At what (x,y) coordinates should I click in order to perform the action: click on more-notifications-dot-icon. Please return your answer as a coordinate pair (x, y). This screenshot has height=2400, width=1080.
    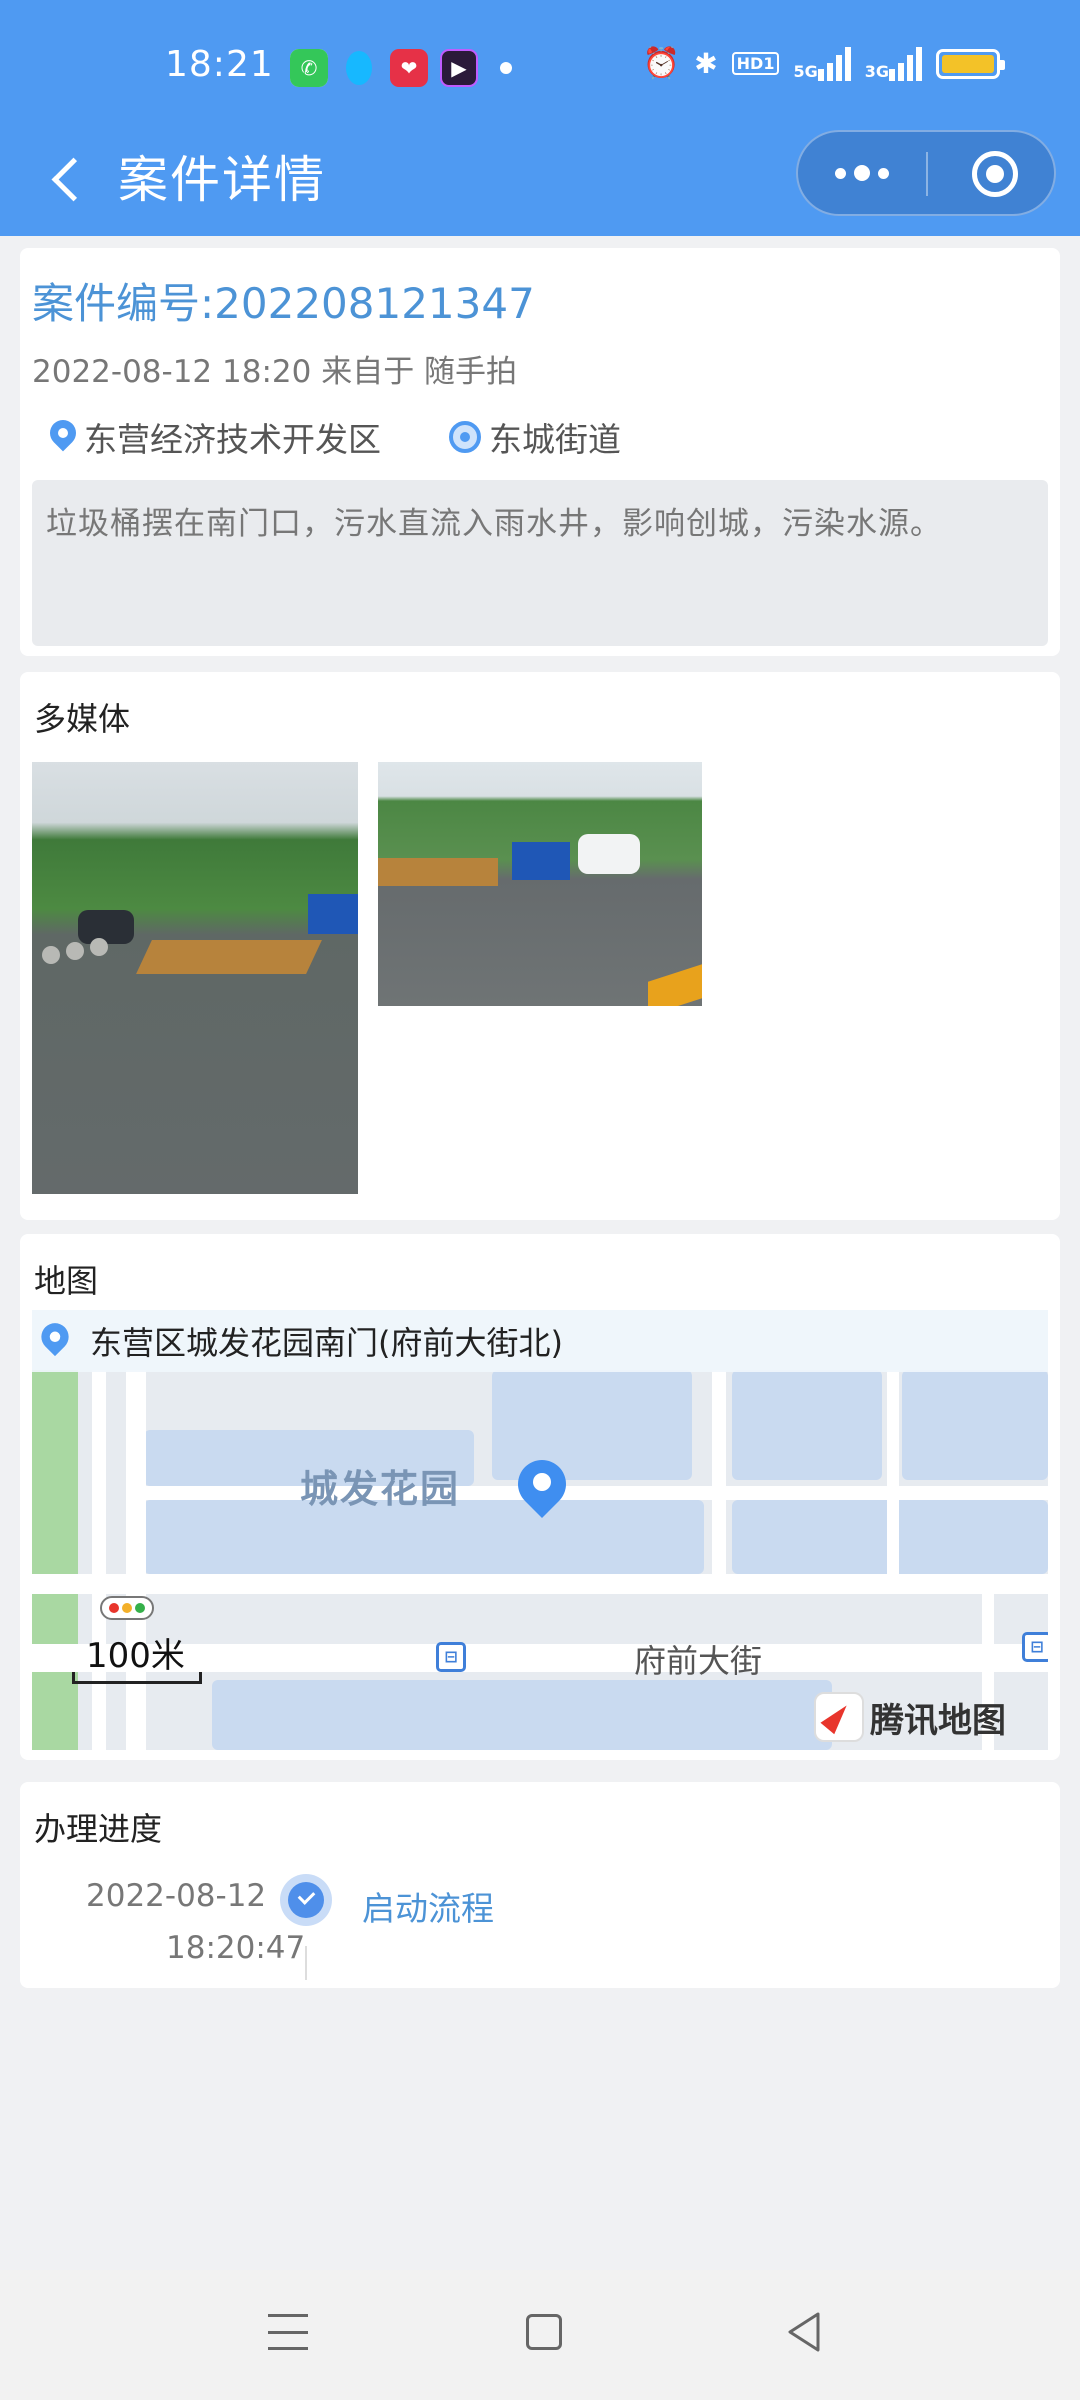
    Looking at the image, I should click on (506, 68).